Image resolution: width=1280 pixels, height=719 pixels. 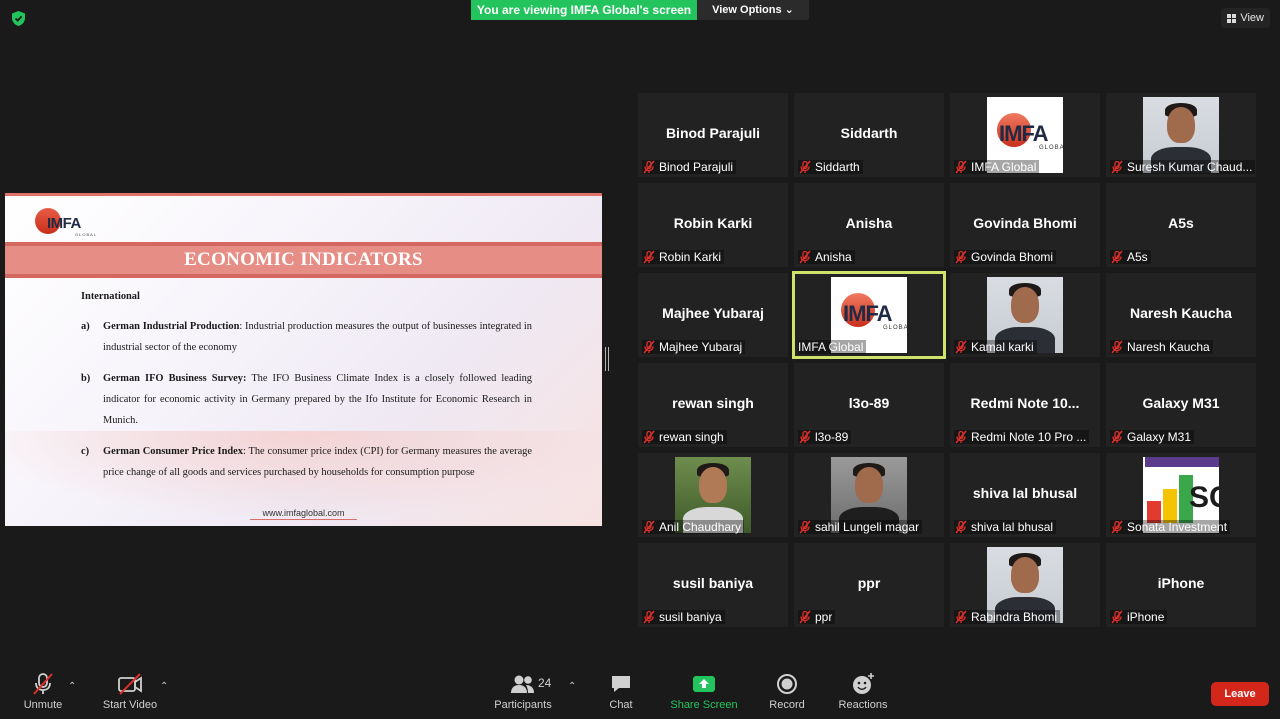 What do you see at coordinates (86, 378) in the screenshot?
I see `slide-item-letter: b)` at bounding box center [86, 378].